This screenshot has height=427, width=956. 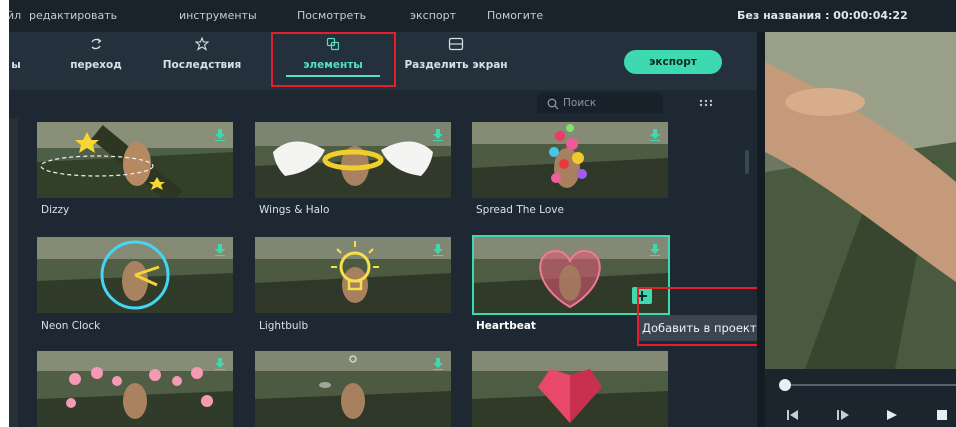 I want to click on transition-icon, so click(x=96, y=44).